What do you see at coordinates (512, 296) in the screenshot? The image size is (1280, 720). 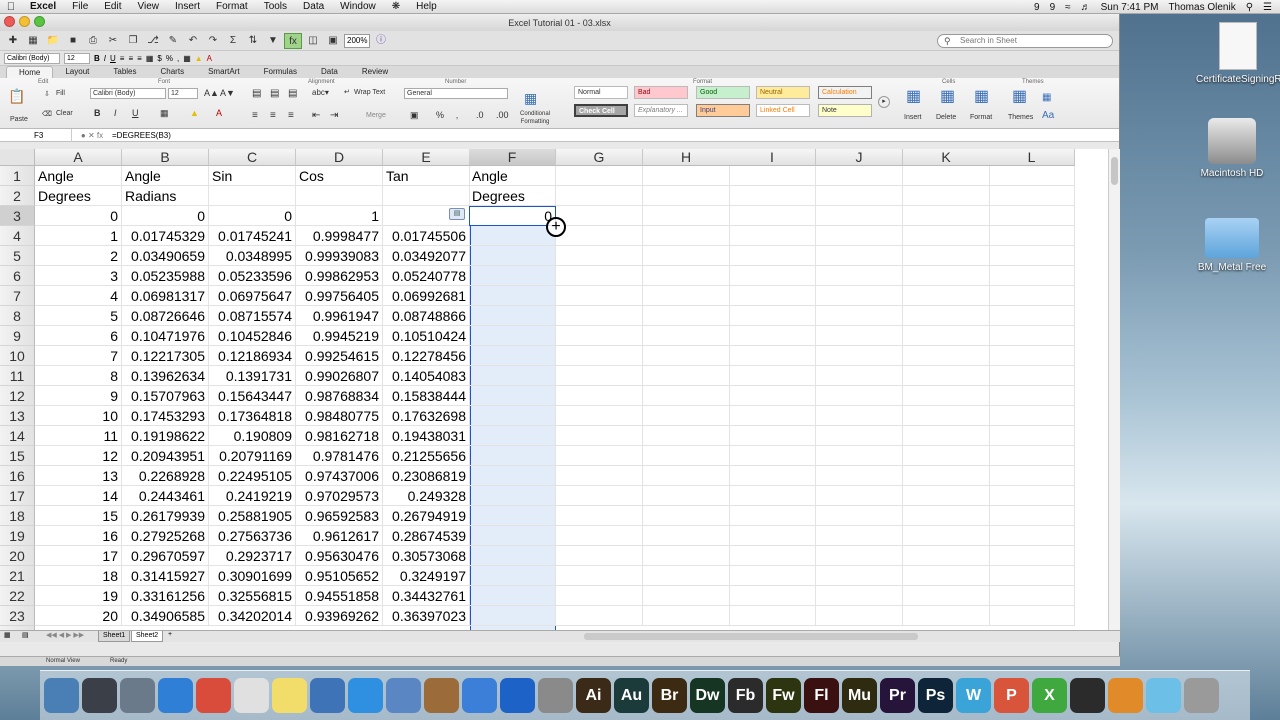 I see `cell-f7` at bounding box center [512, 296].